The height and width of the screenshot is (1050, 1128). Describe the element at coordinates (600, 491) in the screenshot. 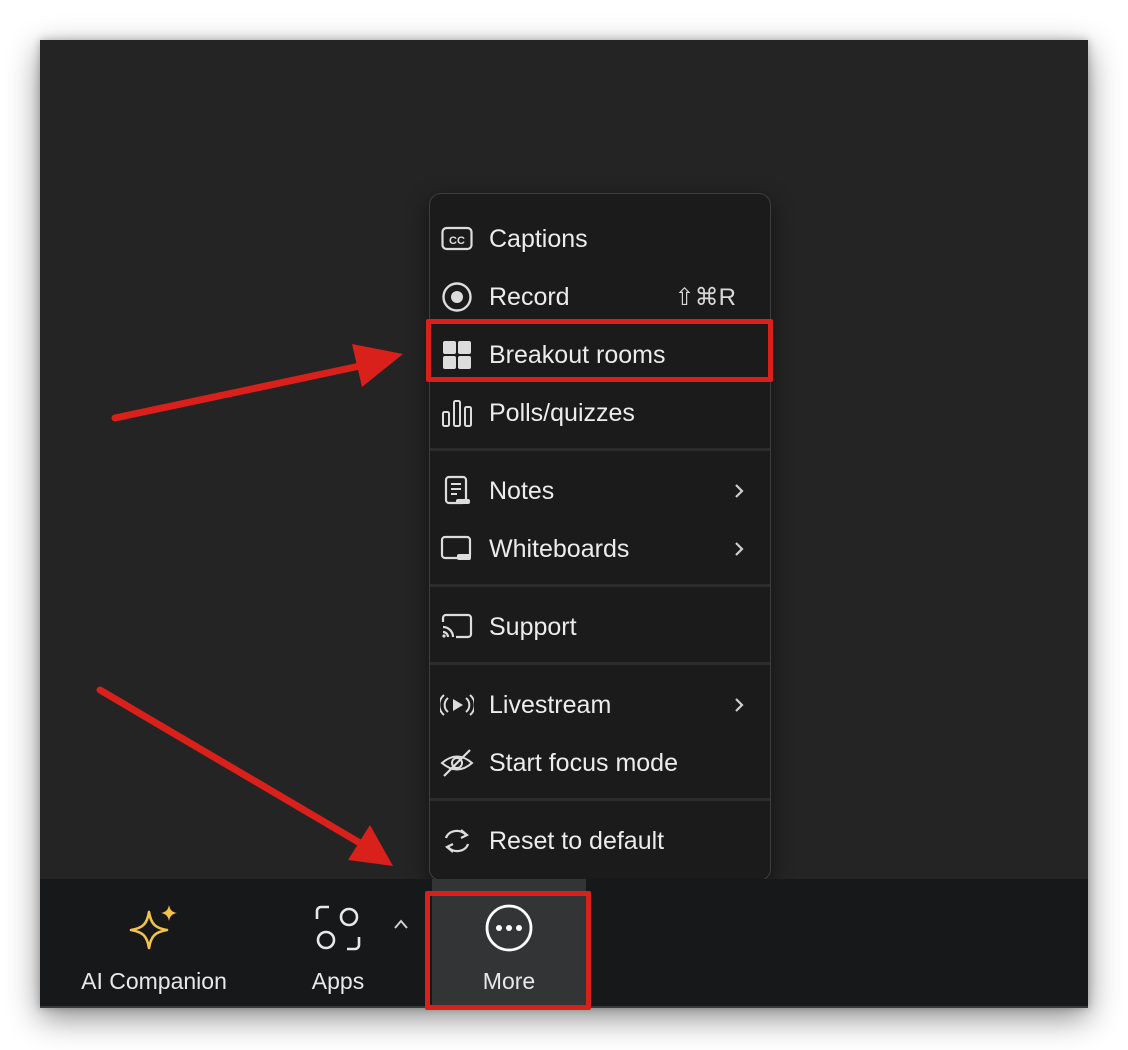

I see `menu-item-notes: Notes` at that location.